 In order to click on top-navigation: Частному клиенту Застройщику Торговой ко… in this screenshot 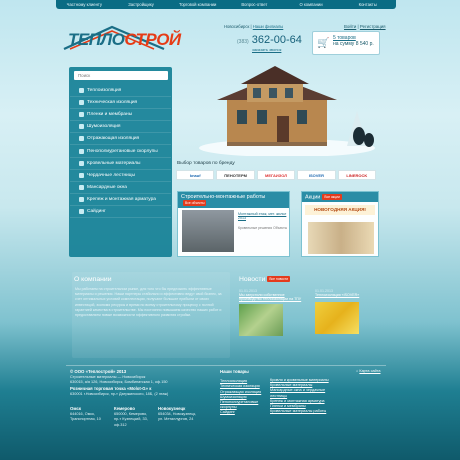, I will do `click(226, 4)`.